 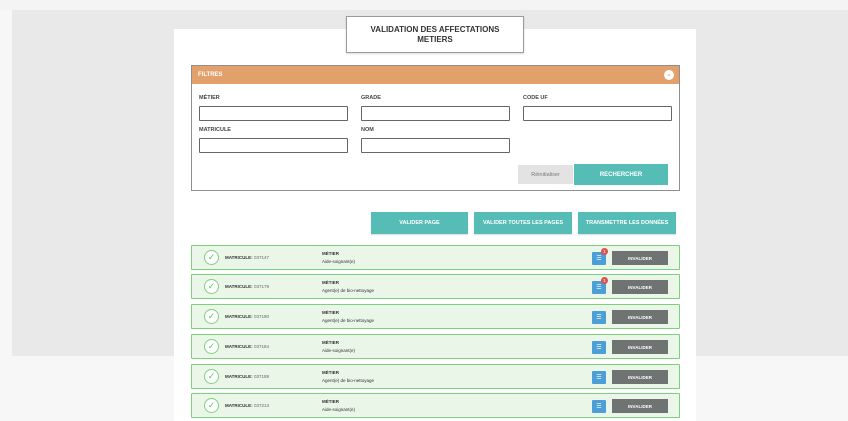 What do you see at coordinates (215, 130) in the screenshot?
I see `matricule-label: MATRICULE` at bounding box center [215, 130].